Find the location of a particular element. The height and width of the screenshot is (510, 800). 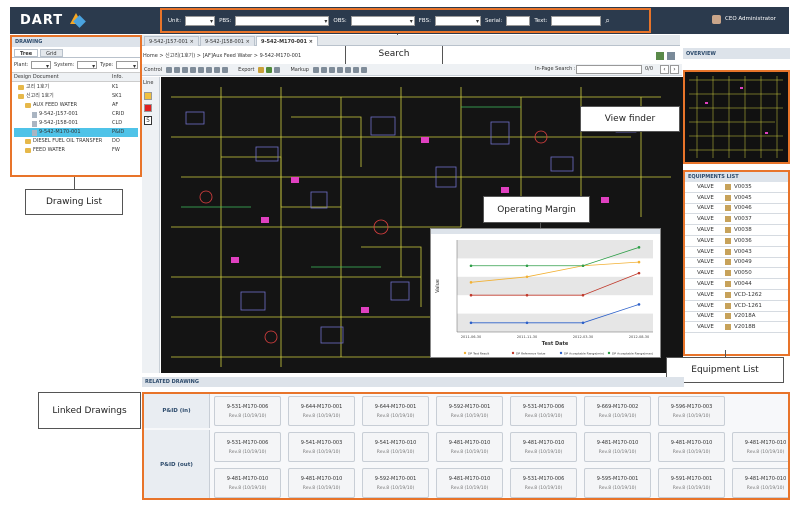

tab-doc-m170: 9-542-M170-001 × is located at coordinates (287, 41).